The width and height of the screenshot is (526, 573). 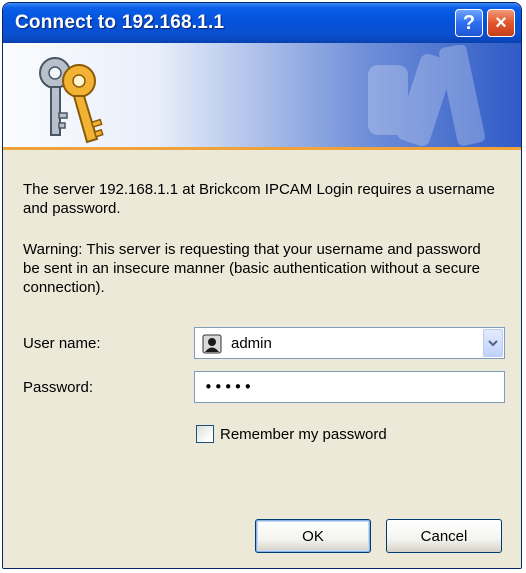 I want to click on username-value: admin, so click(x=251, y=343).